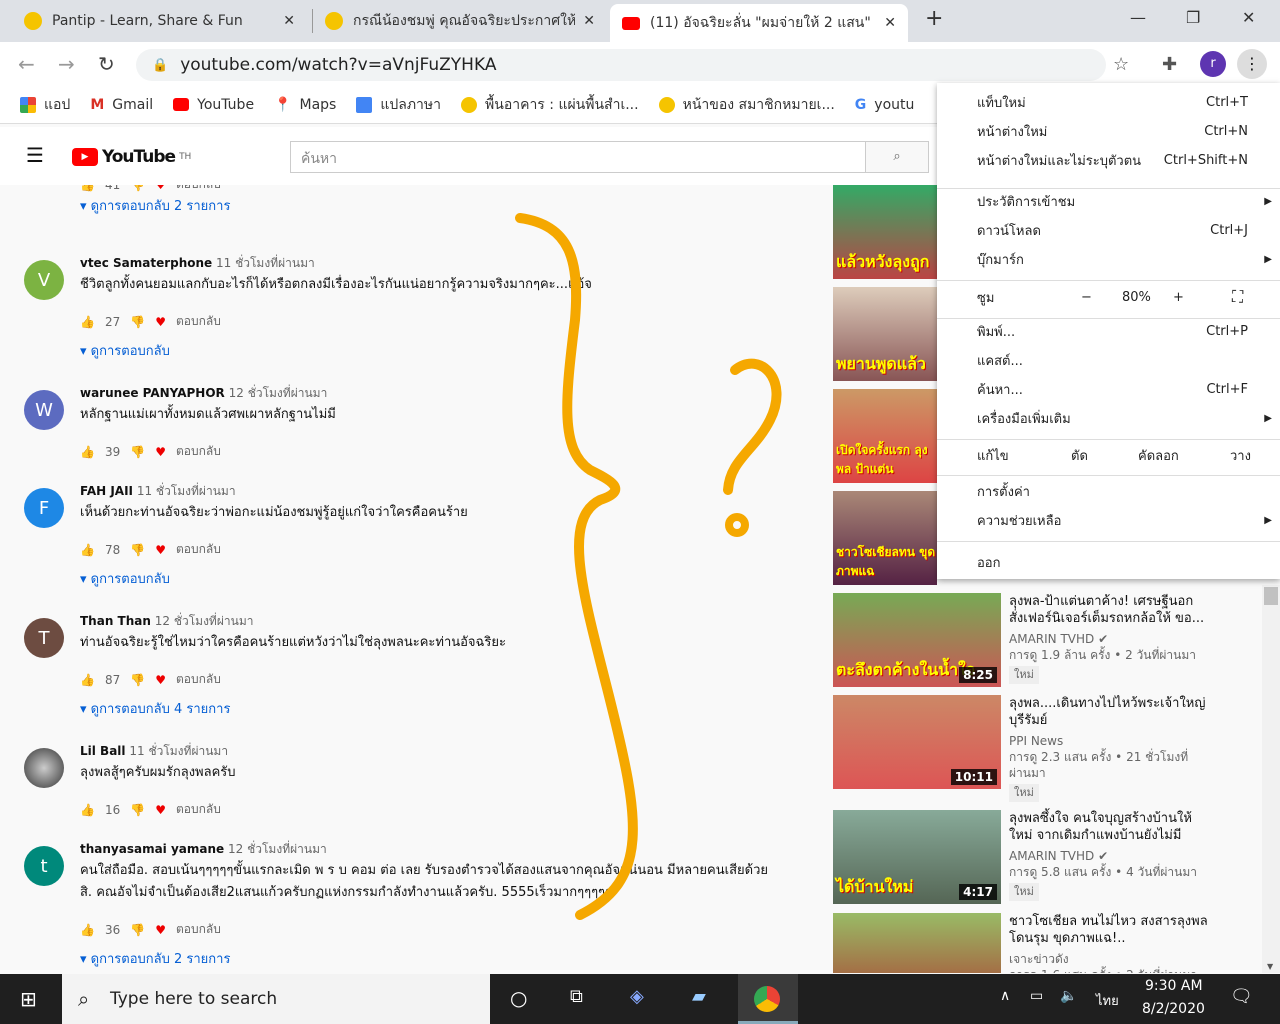 Image resolution: width=1280 pixels, height=1024 pixels. I want to click on clock-date: 8/2/2020, so click(1173, 1009).